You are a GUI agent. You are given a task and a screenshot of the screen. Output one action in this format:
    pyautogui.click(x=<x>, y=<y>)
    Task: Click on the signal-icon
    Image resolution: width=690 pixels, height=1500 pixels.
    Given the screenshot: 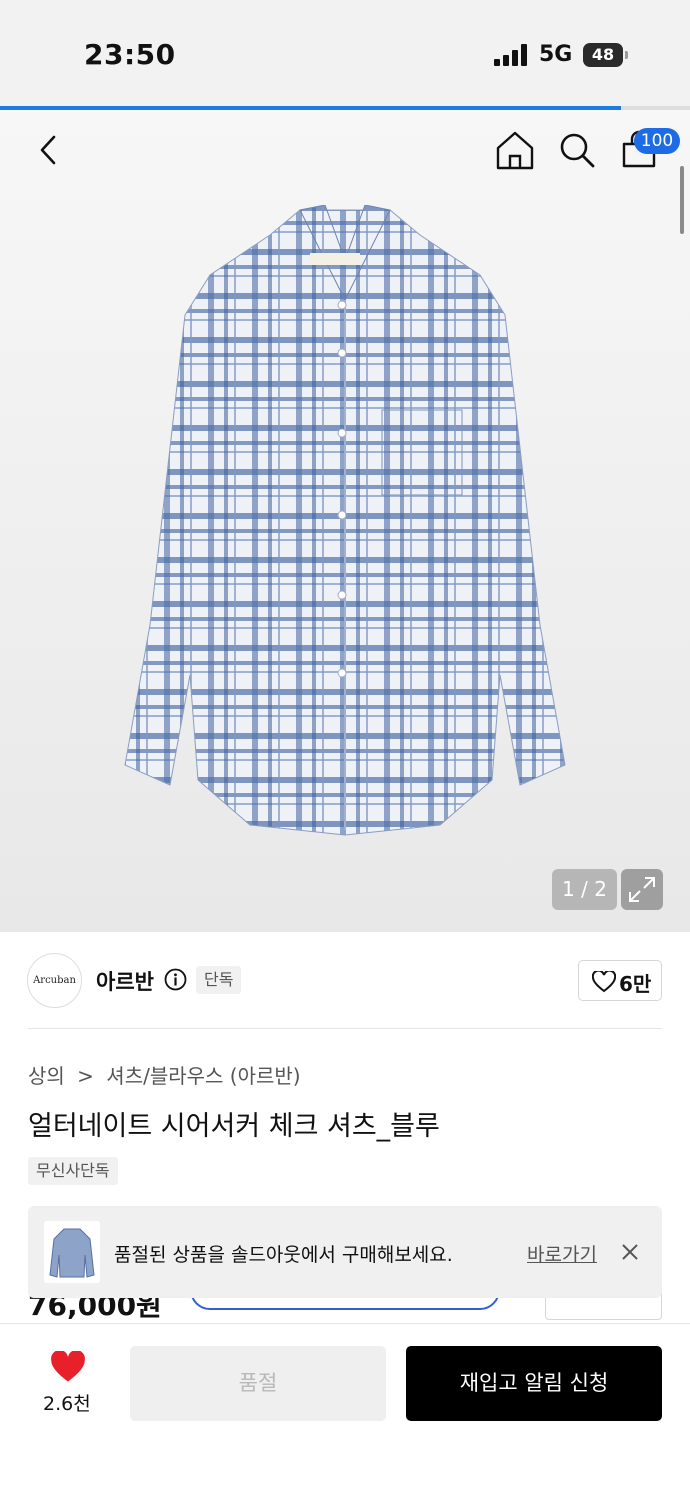 What is the action you would take?
    pyautogui.click(x=510, y=55)
    